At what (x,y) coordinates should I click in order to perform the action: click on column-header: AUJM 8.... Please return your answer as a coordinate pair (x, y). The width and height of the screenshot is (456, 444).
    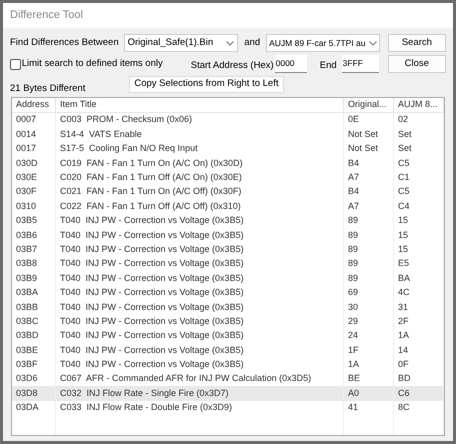
    Looking at the image, I should click on (419, 105).